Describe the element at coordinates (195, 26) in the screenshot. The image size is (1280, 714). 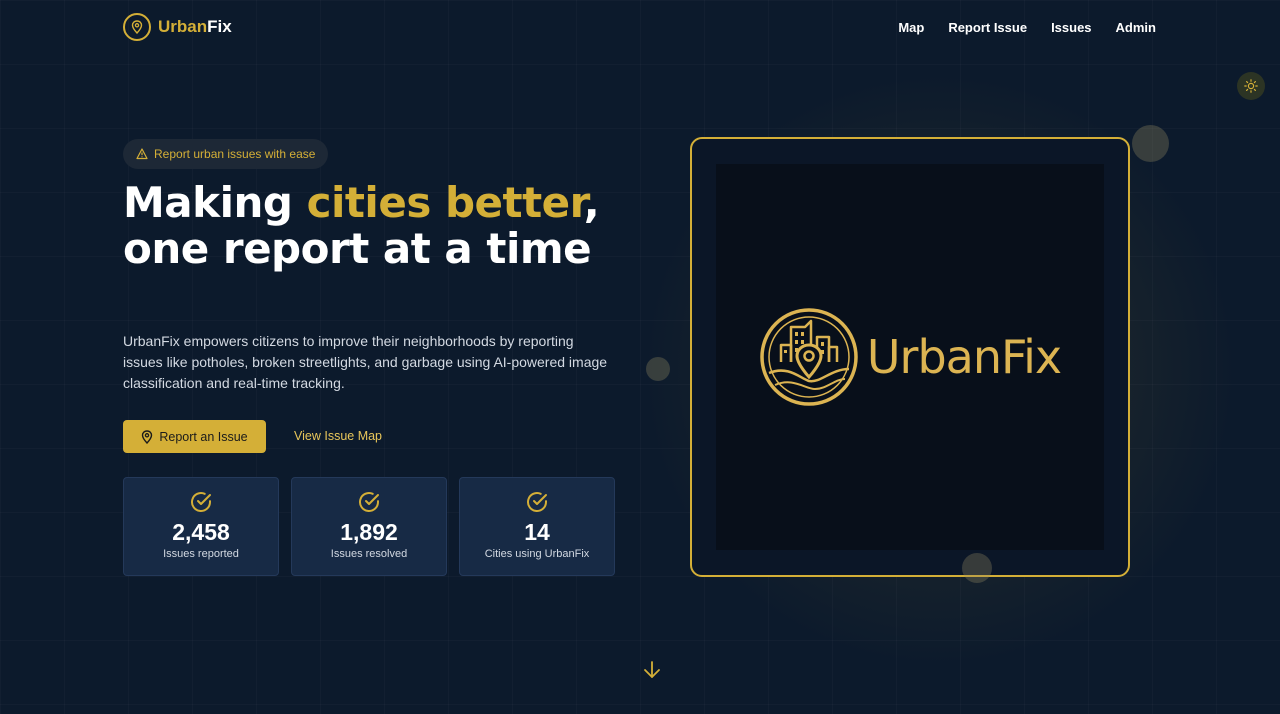
I see `brand-name: UrbanFix` at that location.